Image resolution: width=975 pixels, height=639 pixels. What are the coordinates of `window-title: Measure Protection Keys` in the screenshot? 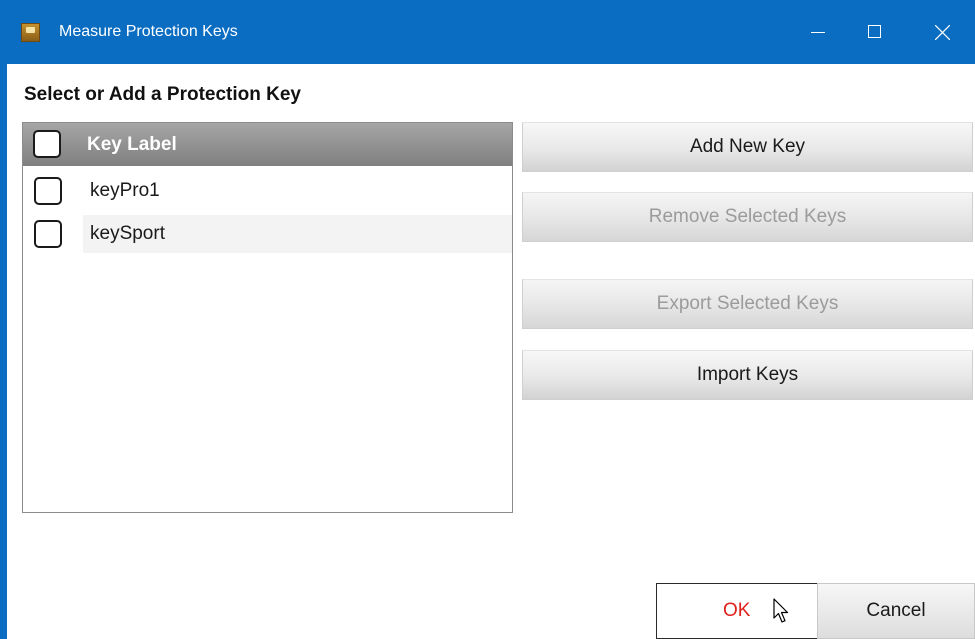 It's located at (148, 31).